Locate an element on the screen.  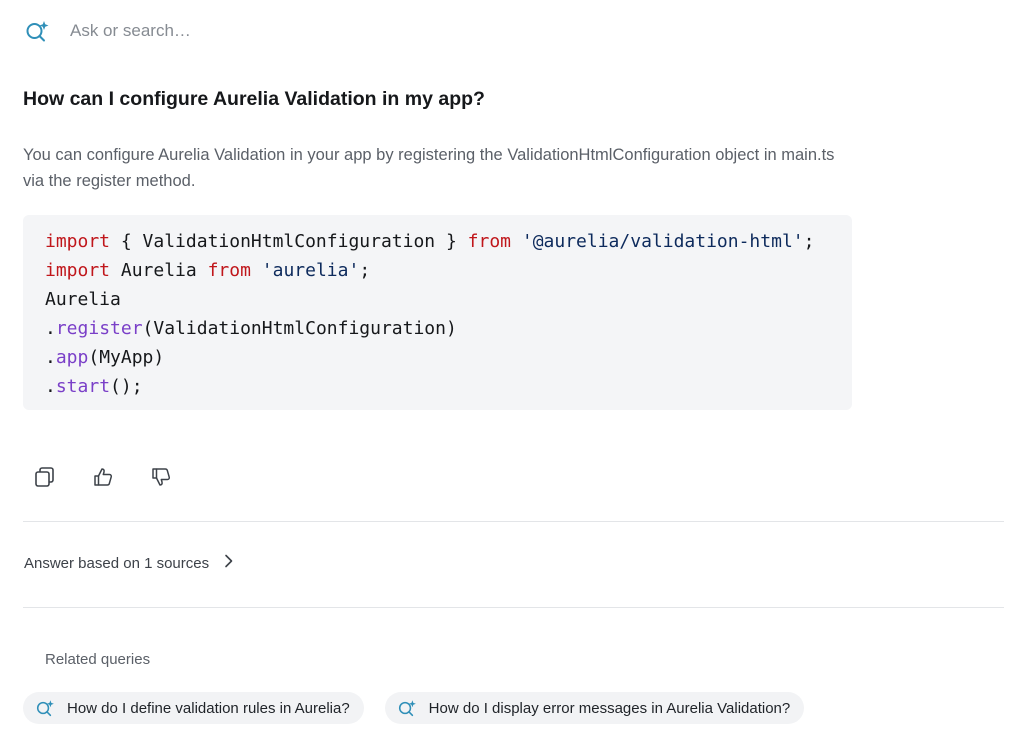
thumbs-down-button is located at coordinates (161, 479).